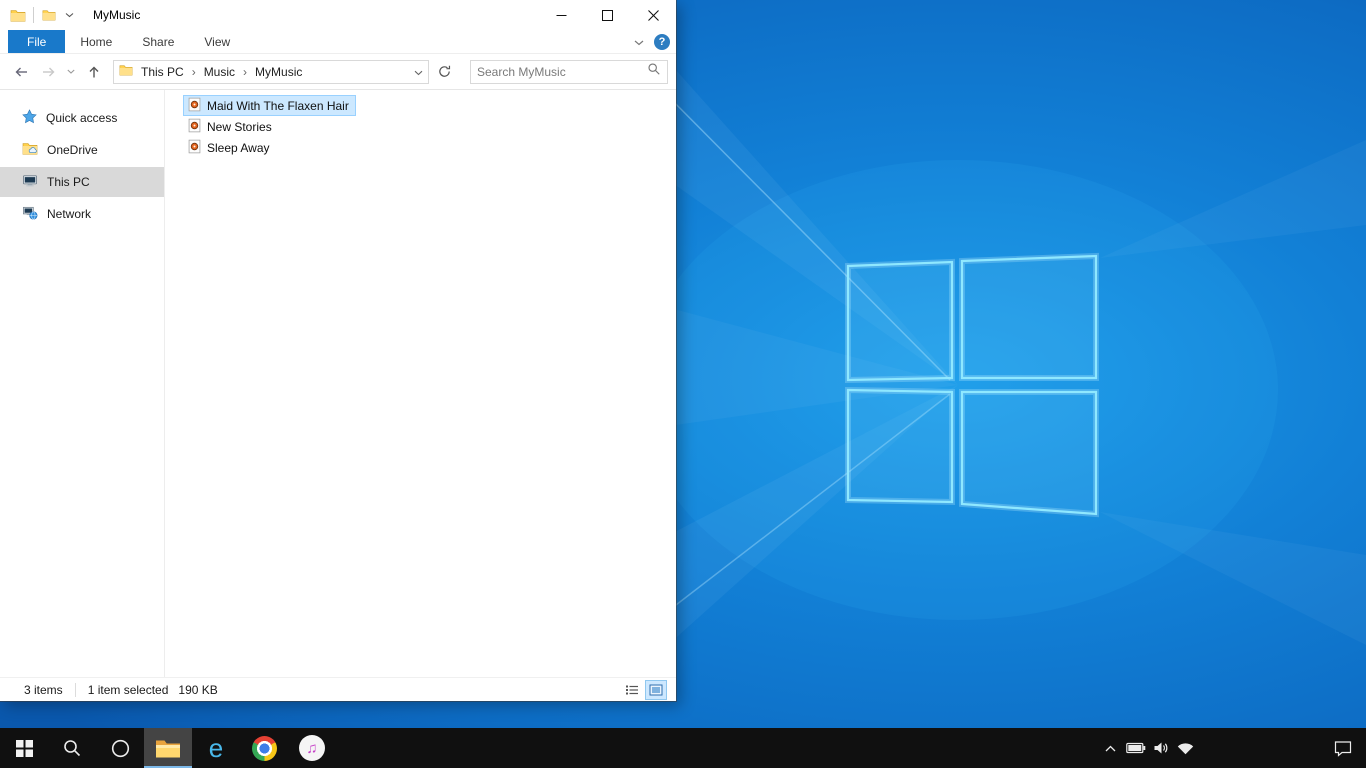 Image resolution: width=1366 pixels, height=768 pixels. What do you see at coordinates (75, 689) in the screenshot?
I see `status-divider` at bounding box center [75, 689].